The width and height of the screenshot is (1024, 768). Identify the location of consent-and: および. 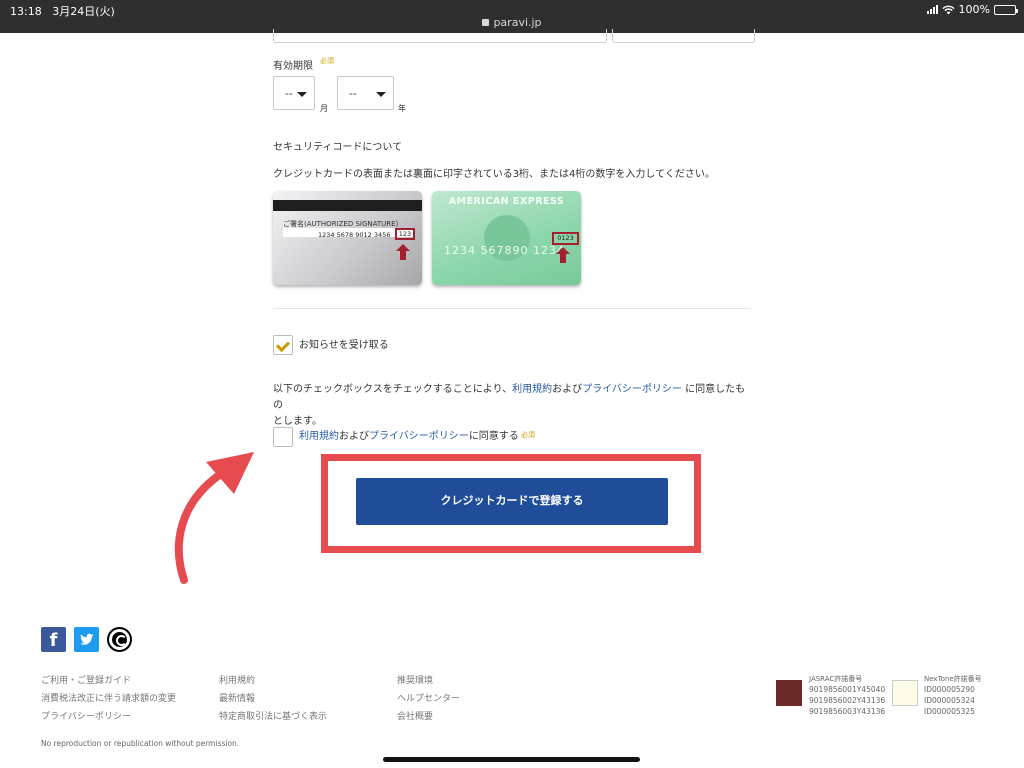
(354, 436).